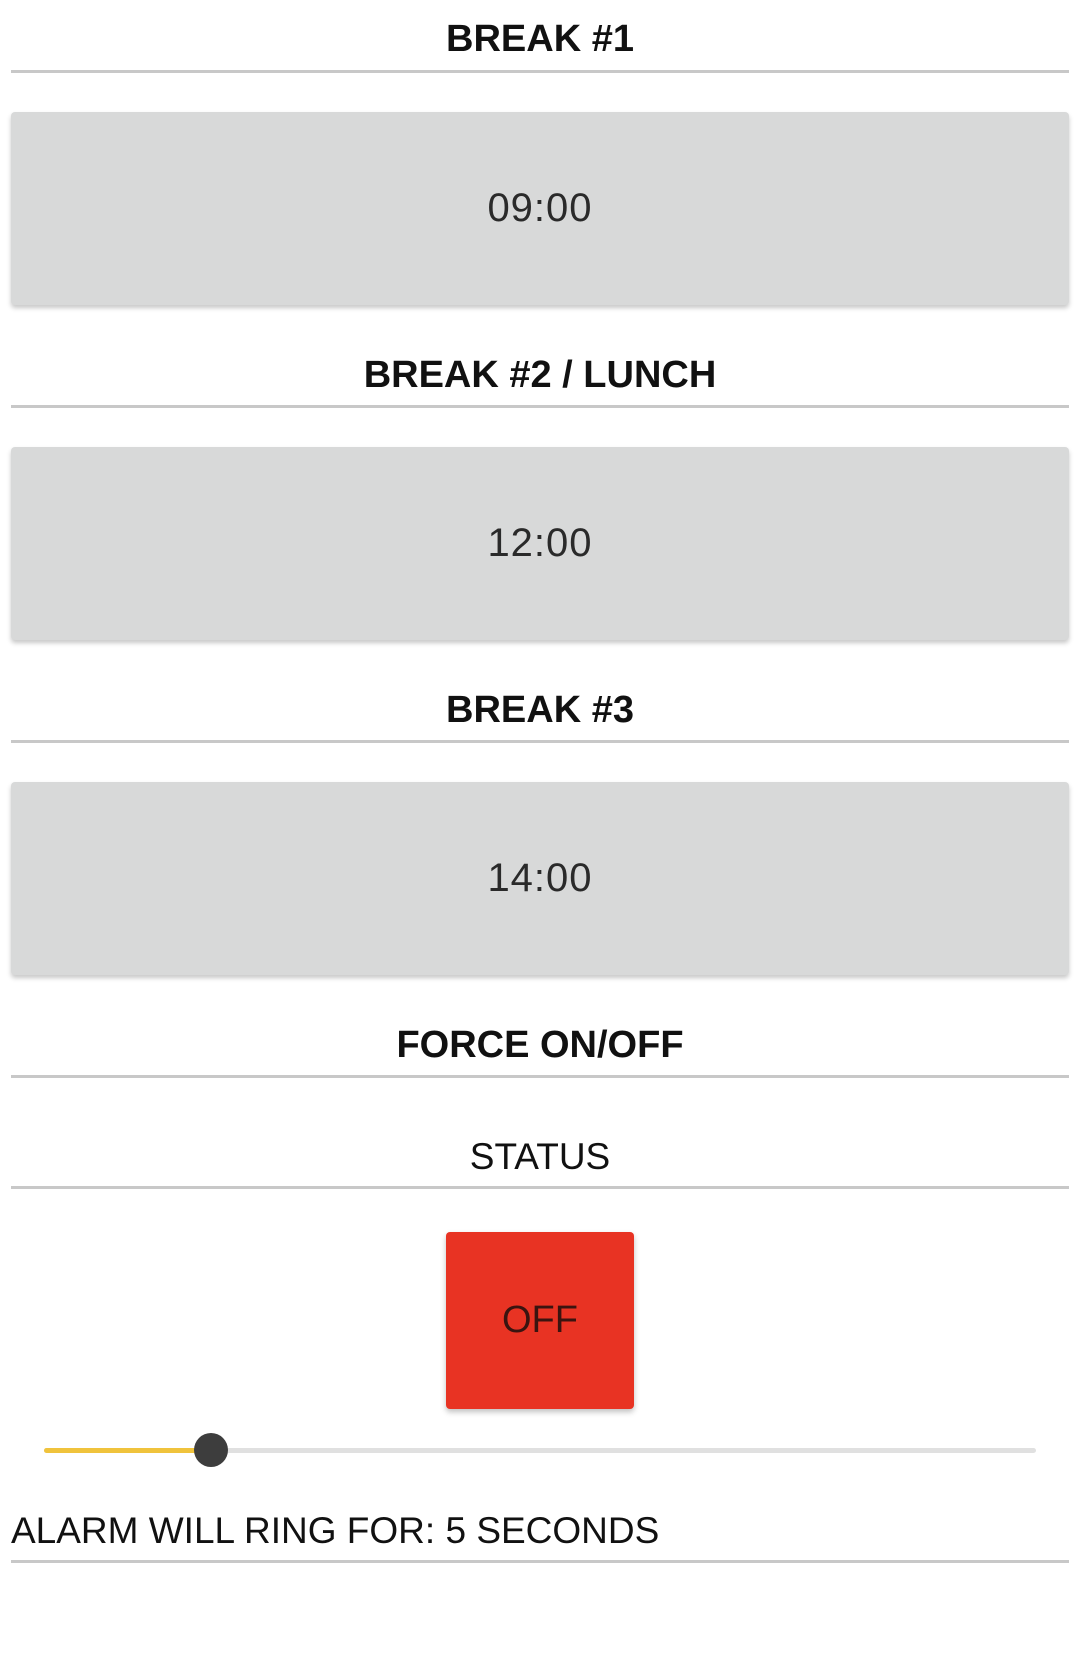  I want to click on status-divider, so click(540, 1187).